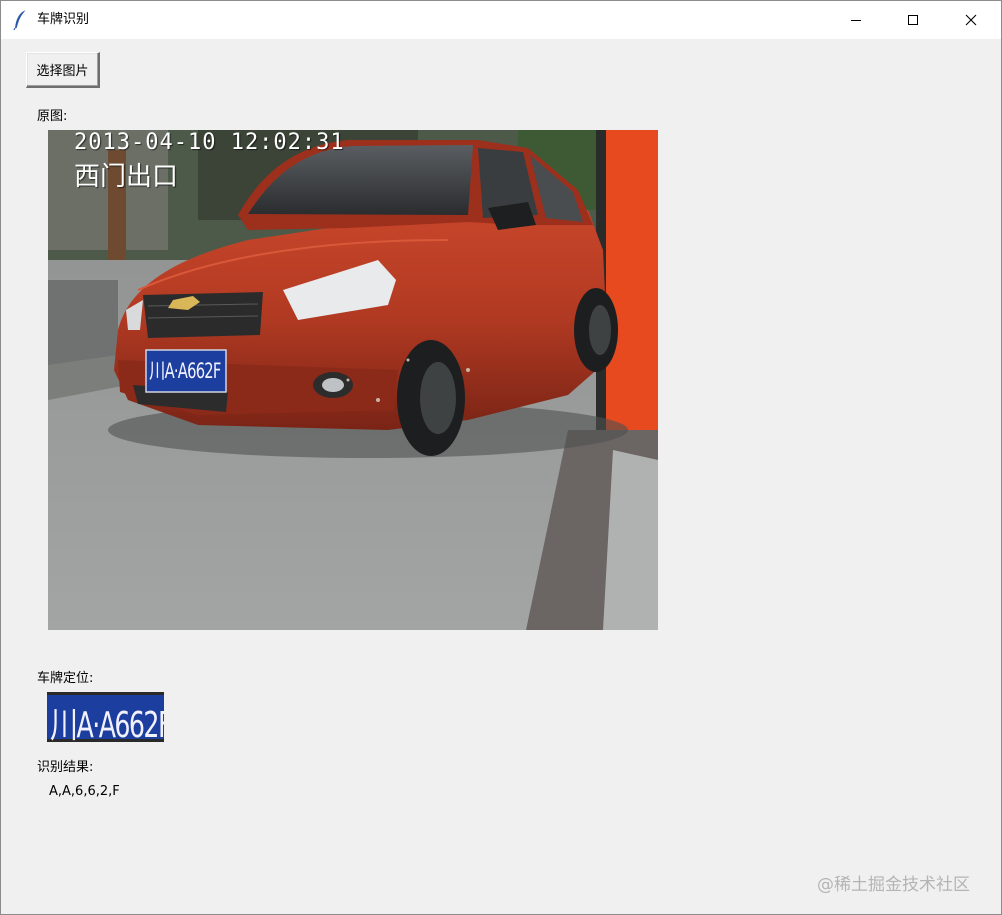 The height and width of the screenshot is (915, 1002). What do you see at coordinates (52, 116) in the screenshot?
I see `original-image-label: 原图:` at bounding box center [52, 116].